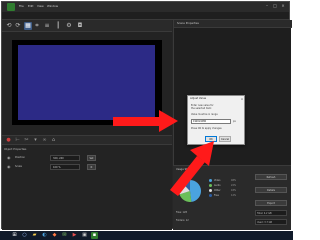 This screenshot has height=240, width=320. Describe the element at coordinates (54, 235) in the screenshot. I see `store-icon: ◆` at that location.